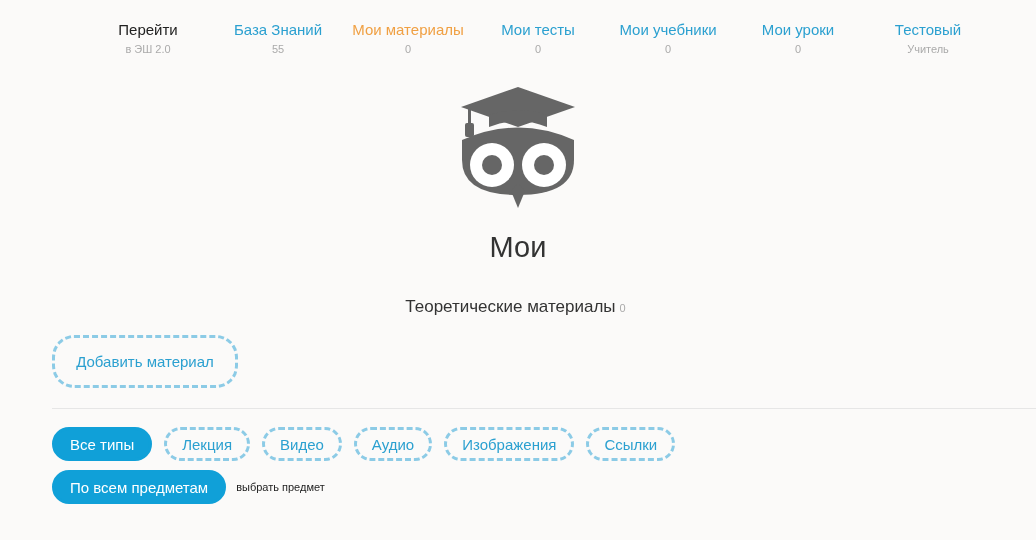 This screenshot has height=540, width=1036. I want to click on nav-link: Перейти, so click(148, 29).